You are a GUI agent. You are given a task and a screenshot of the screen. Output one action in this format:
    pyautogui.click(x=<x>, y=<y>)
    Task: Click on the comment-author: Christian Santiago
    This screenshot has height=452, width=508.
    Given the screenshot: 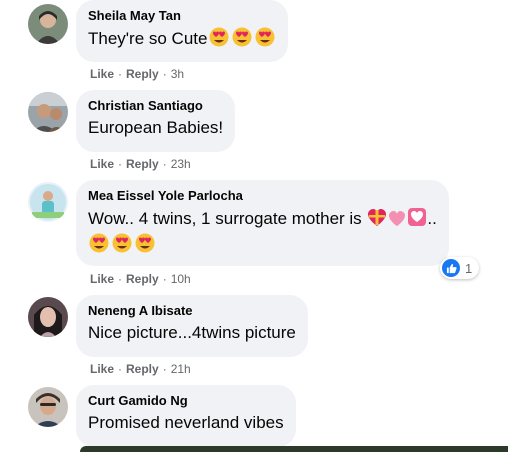 What is the action you would take?
    pyautogui.click(x=155, y=106)
    